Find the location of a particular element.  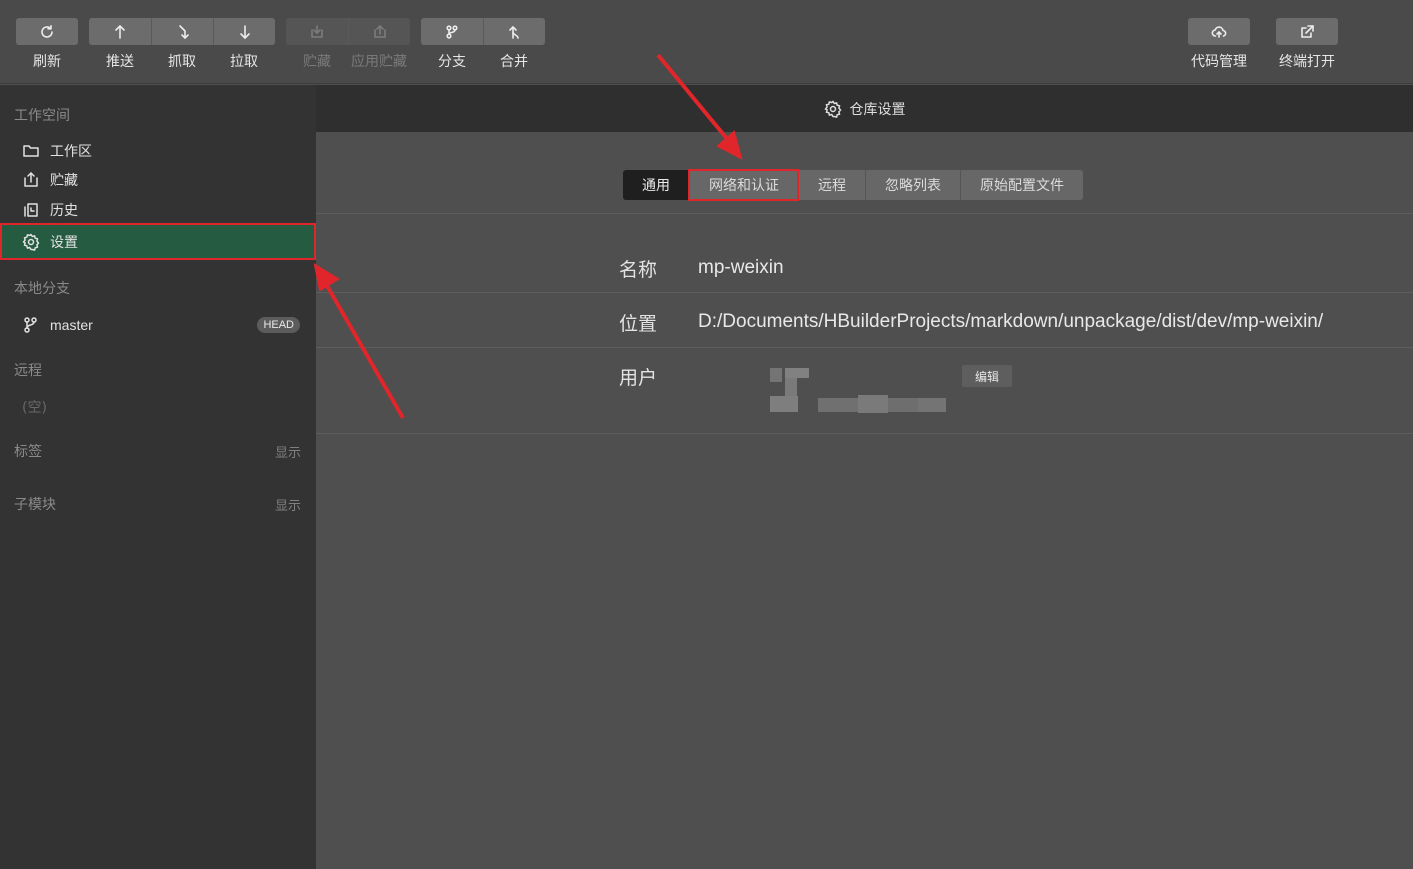

fetch-button: 抓取 is located at coordinates (182, 44).